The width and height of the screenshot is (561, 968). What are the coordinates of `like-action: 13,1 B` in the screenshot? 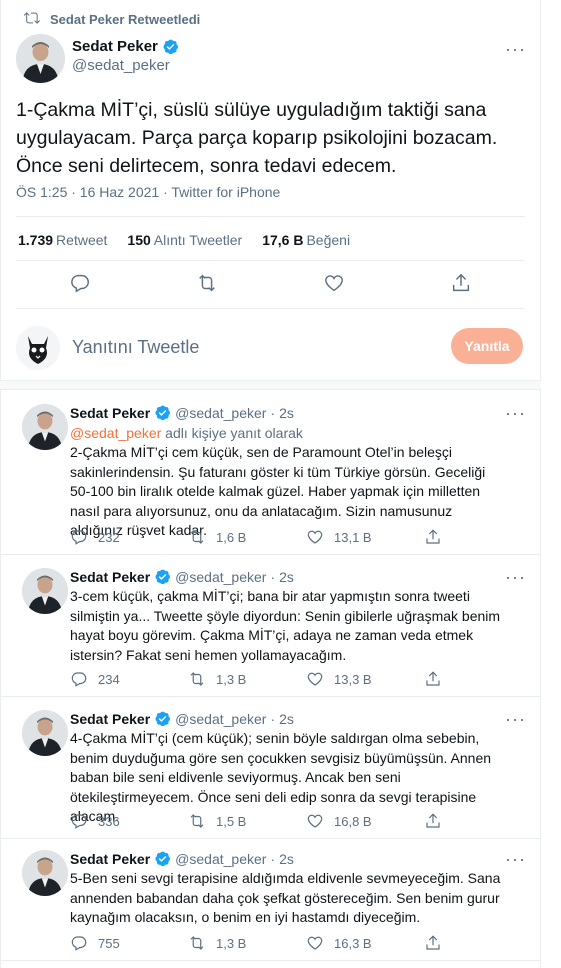 It's located at (365, 537).